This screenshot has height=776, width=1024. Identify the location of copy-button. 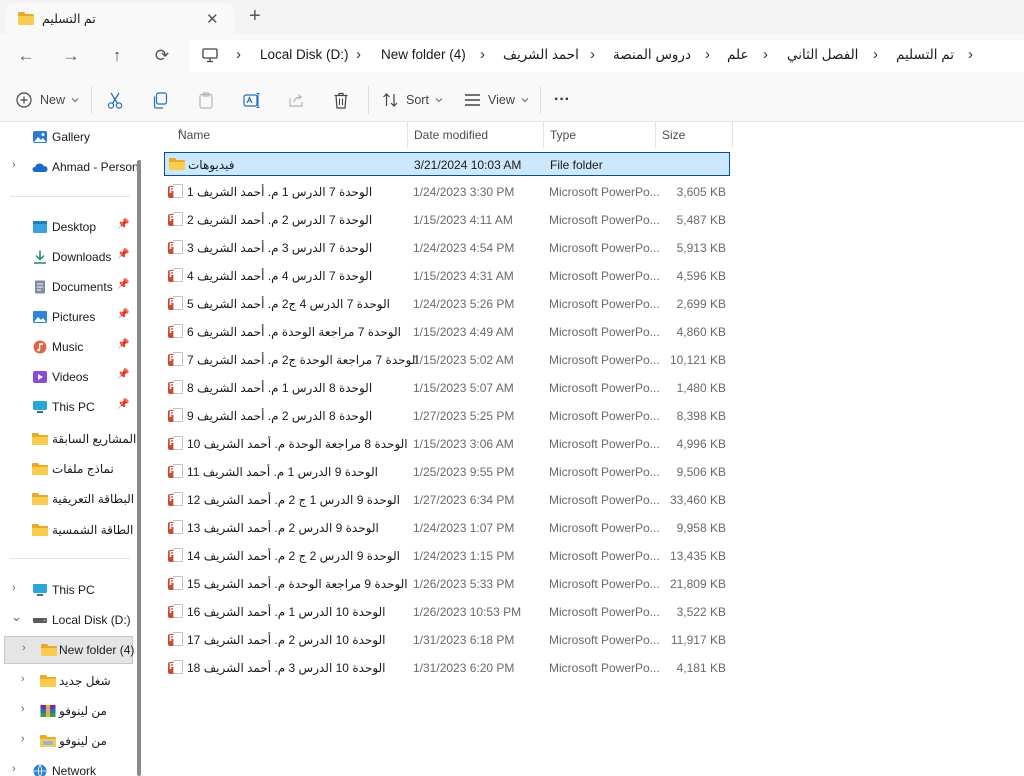
(160, 100).